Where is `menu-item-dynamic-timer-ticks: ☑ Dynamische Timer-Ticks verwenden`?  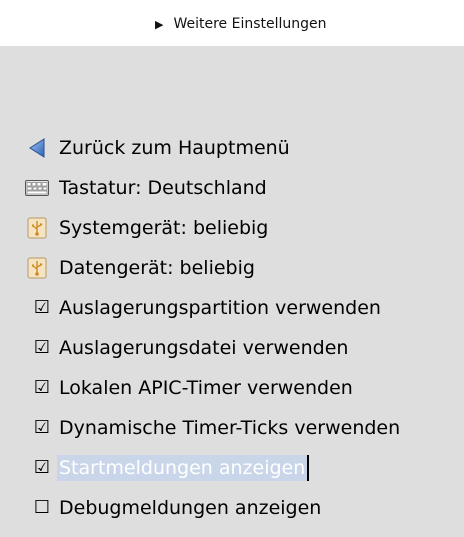
menu-item-dynamic-timer-ticks: ☑ Dynamische Timer-Ticks verwenden is located at coordinates (213, 428).